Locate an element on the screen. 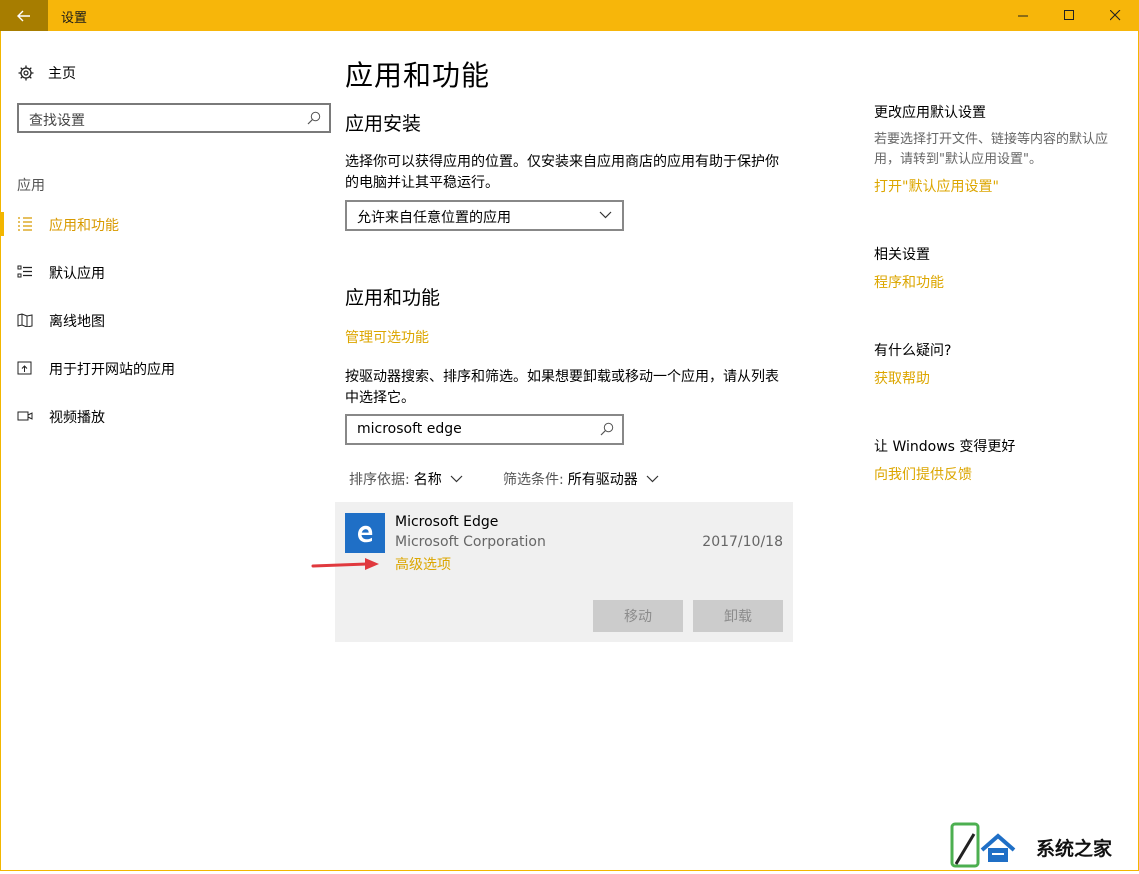 This screenshot has height=874, width=1139. back-arrow-icon is located at coordinates (24, 16).